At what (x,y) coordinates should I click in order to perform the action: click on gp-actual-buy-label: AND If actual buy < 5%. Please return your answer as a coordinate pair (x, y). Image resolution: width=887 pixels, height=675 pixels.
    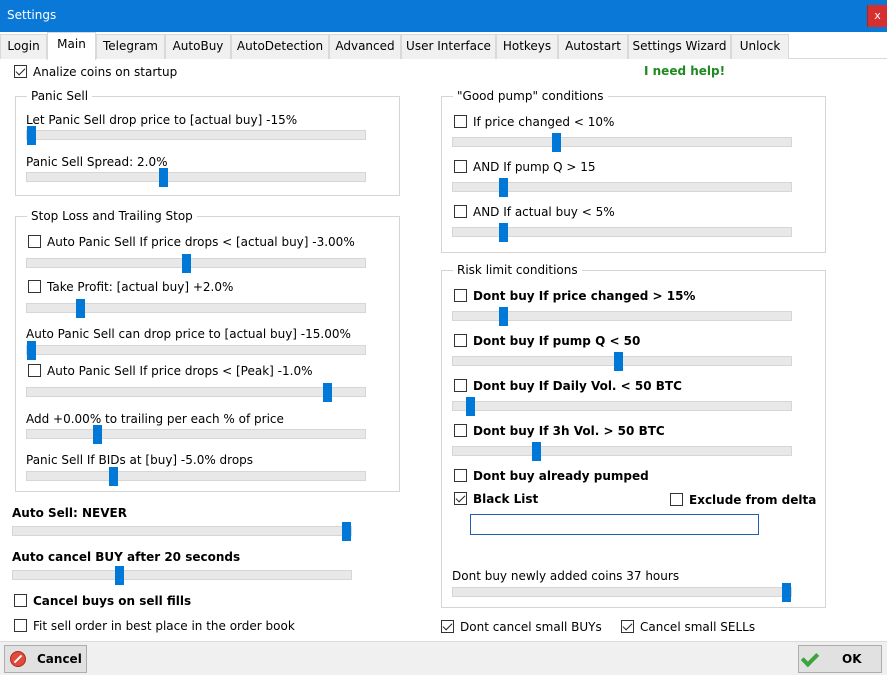
    Looking at the image, I should click on (544, 212).